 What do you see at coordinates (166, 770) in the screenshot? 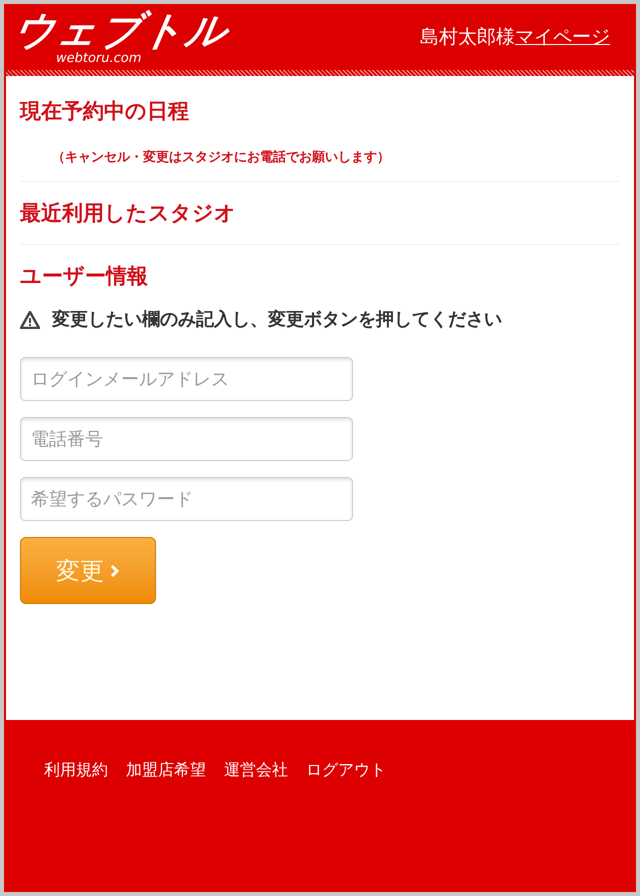
I see `footer-link: 加盟店希望` at bounding box center [166, 770].